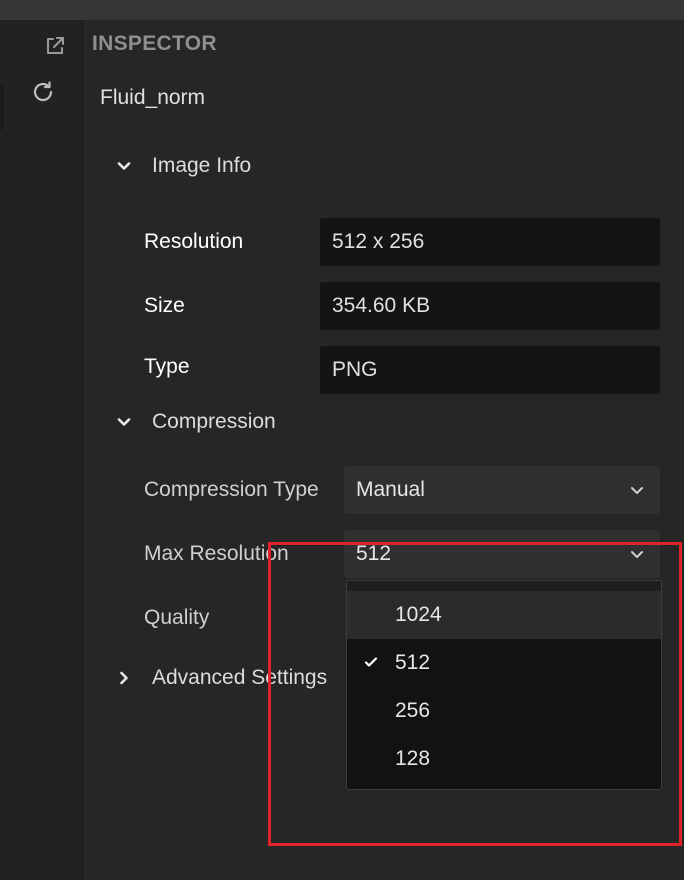 Image resolution: width=684 pixels, height=880 pixels. Describe the element at coordinates (216, 553) in the screenshot. I see `max-resolution-label: Max Resolution` at that location.